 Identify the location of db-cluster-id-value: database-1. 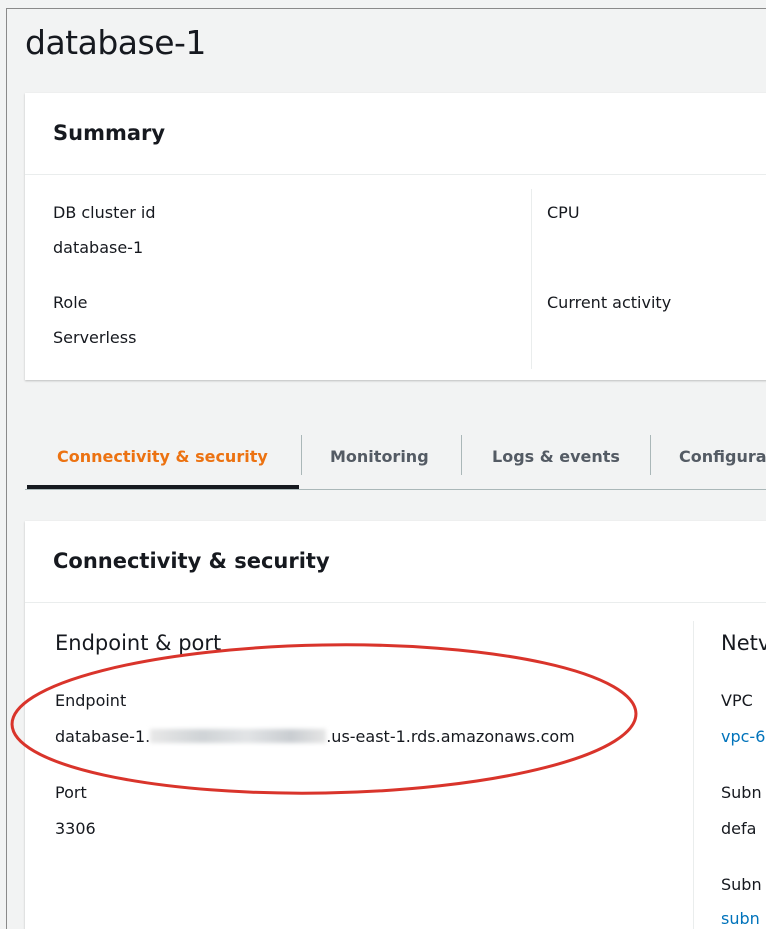
(98, 247).